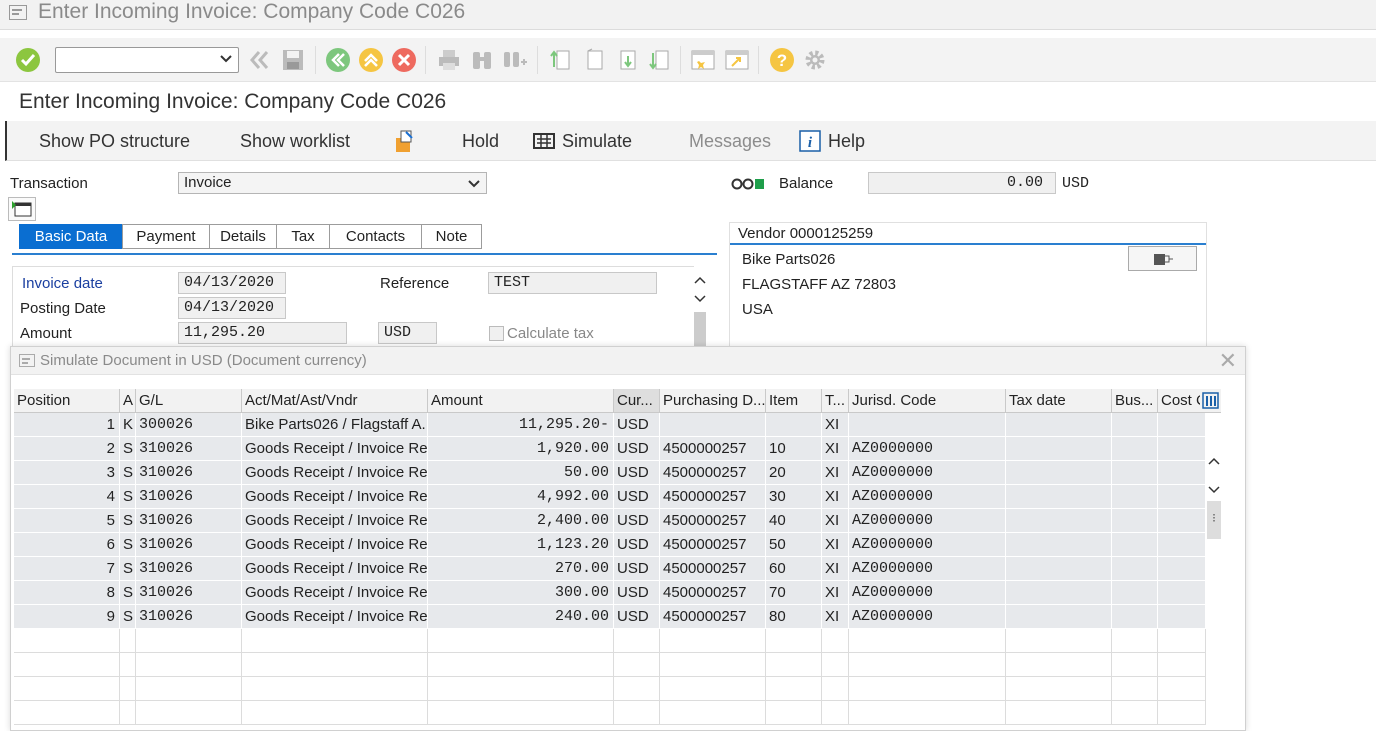 This screenshot has height=731, width=1376. What do you see at coordinates (480, 141) in the screenshot?
I see `hold-button: Hold` at bounding box center [480, 141].